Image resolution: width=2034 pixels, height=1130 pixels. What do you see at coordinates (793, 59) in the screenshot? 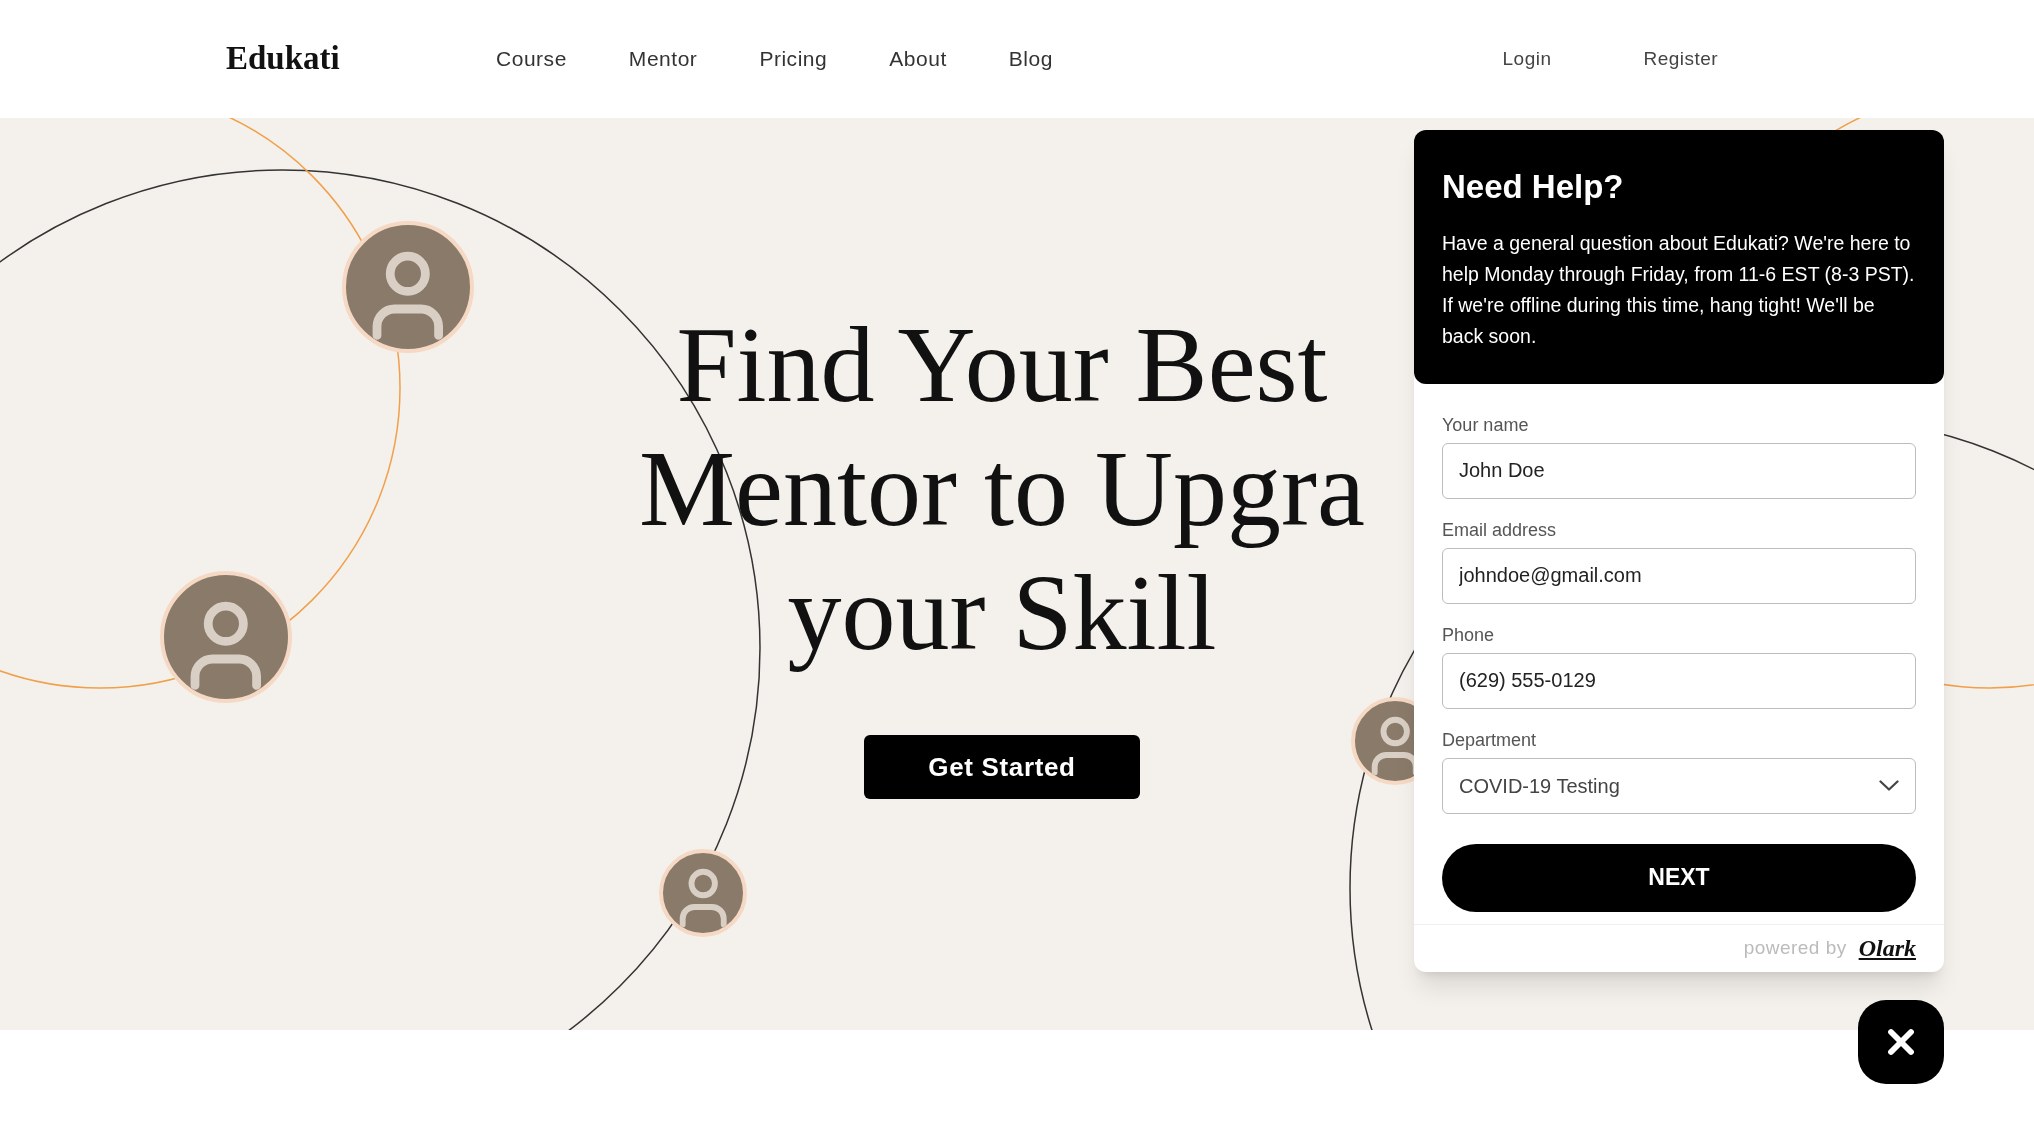
I see `nav-link: Pricing` at bounding box center [793, 59].